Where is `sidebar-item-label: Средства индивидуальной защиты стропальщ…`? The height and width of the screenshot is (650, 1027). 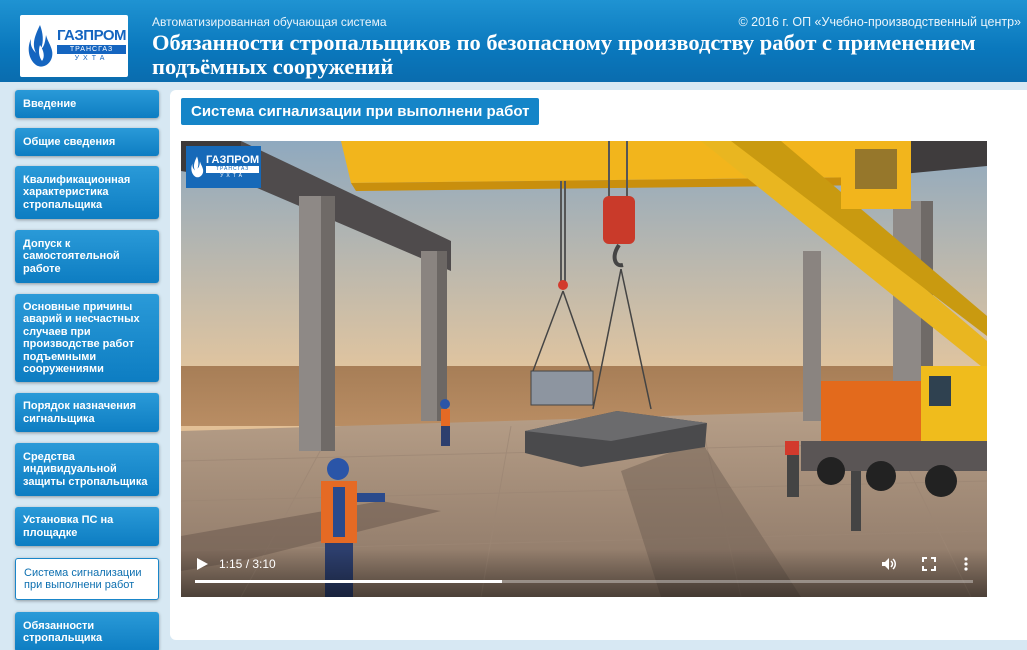 sidebar-item-label: Средства индивидуальной защиты стропальщ… is located at coordinates (85, 469).